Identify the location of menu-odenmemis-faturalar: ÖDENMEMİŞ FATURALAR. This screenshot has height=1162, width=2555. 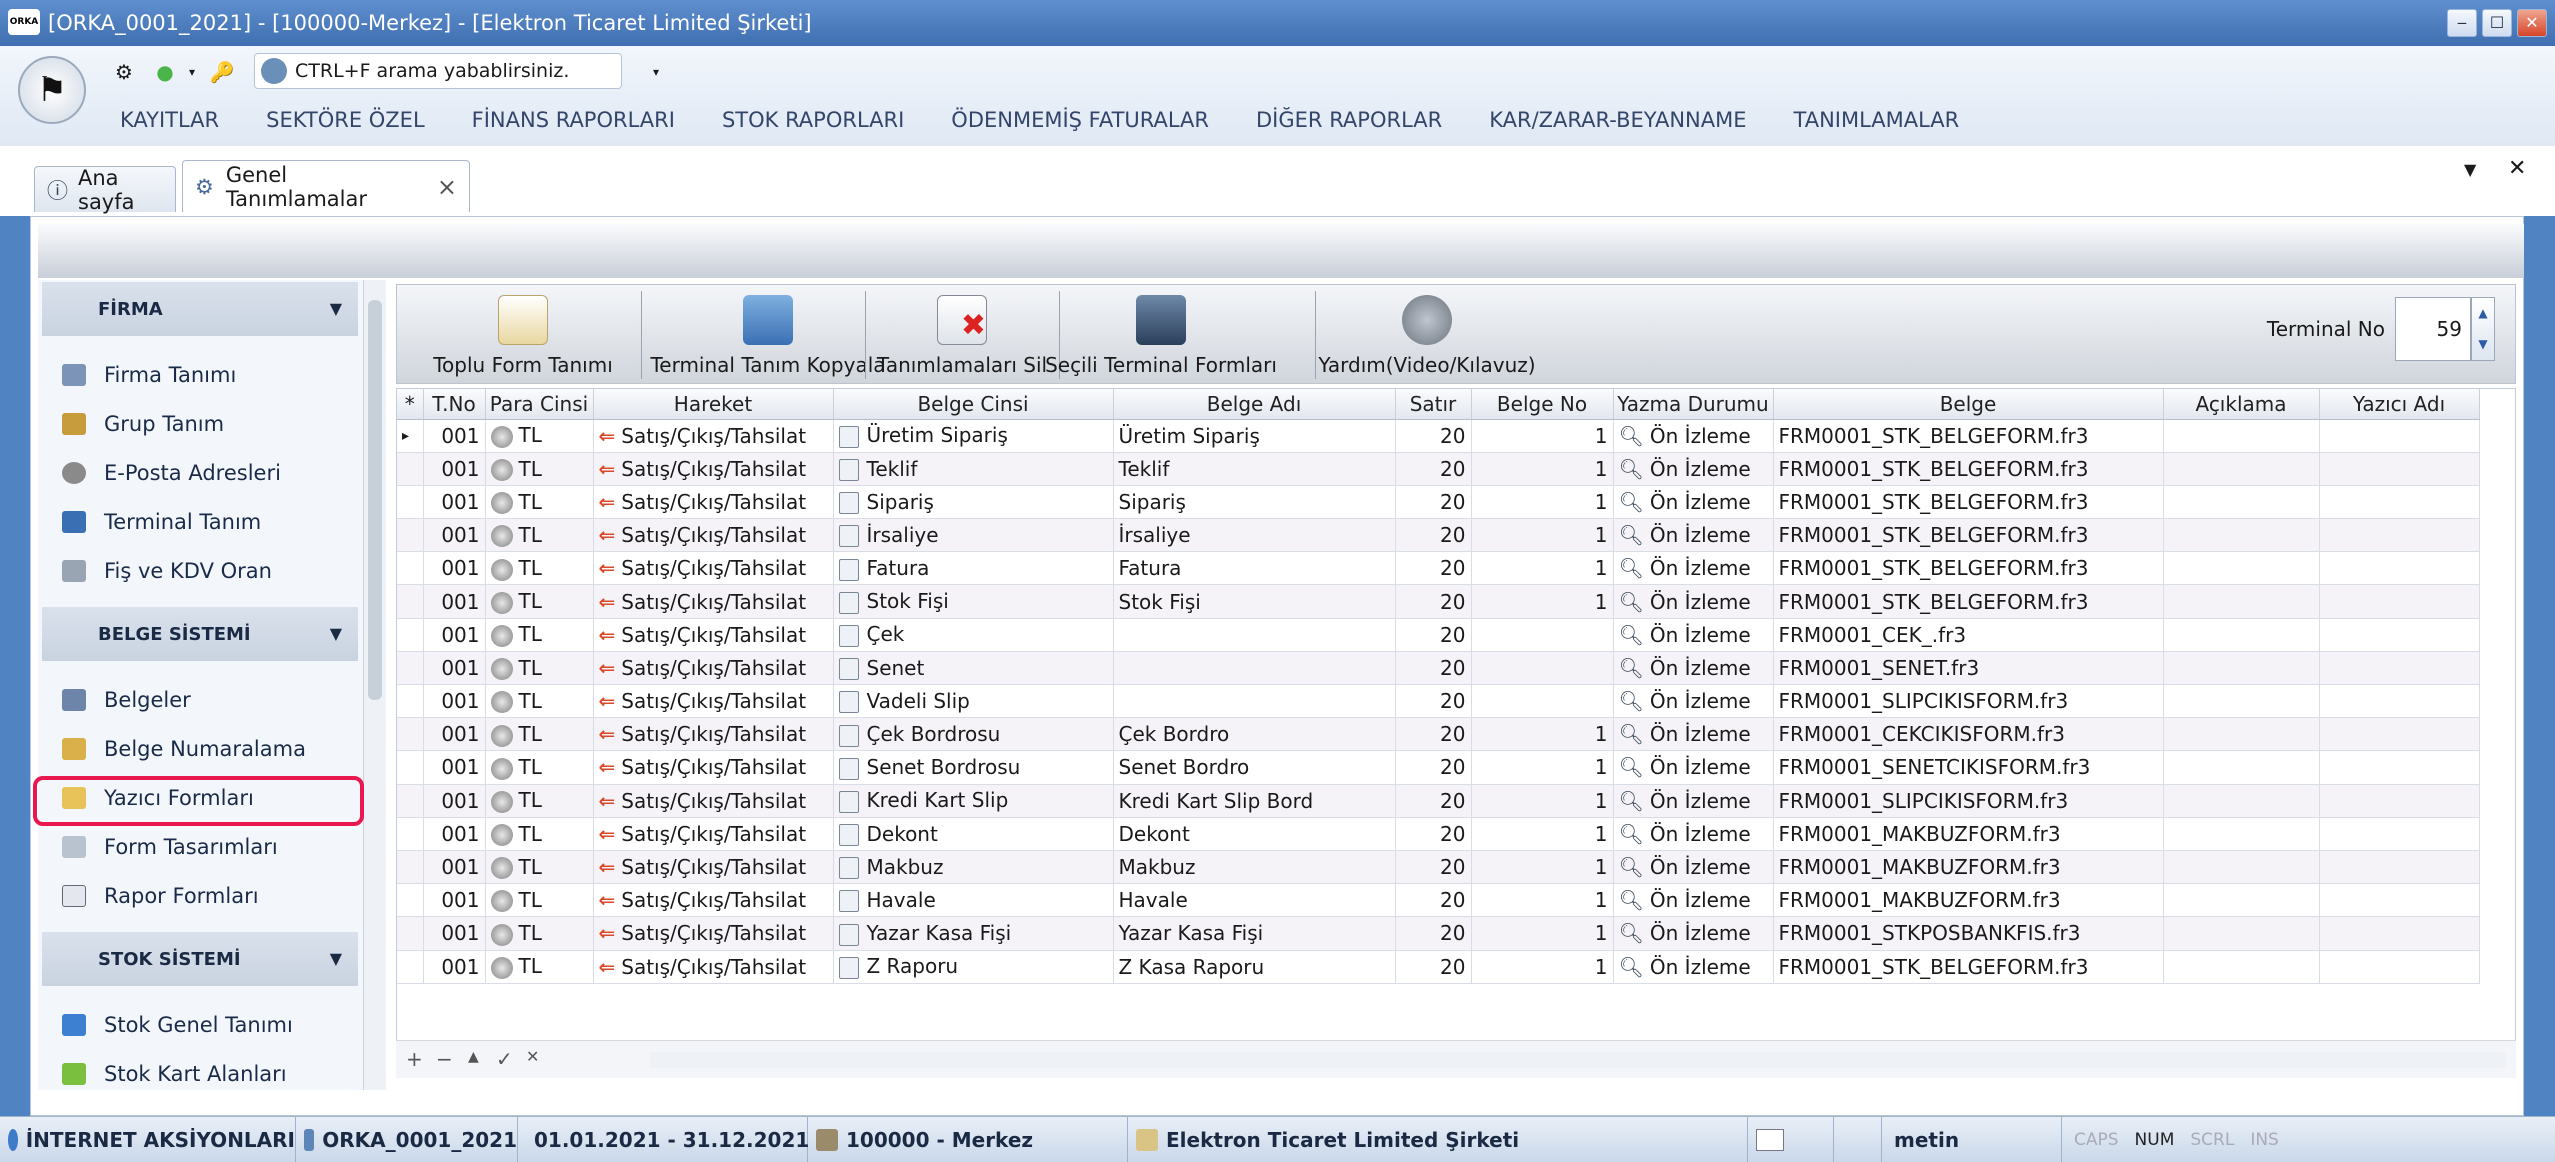
(1080, 120).